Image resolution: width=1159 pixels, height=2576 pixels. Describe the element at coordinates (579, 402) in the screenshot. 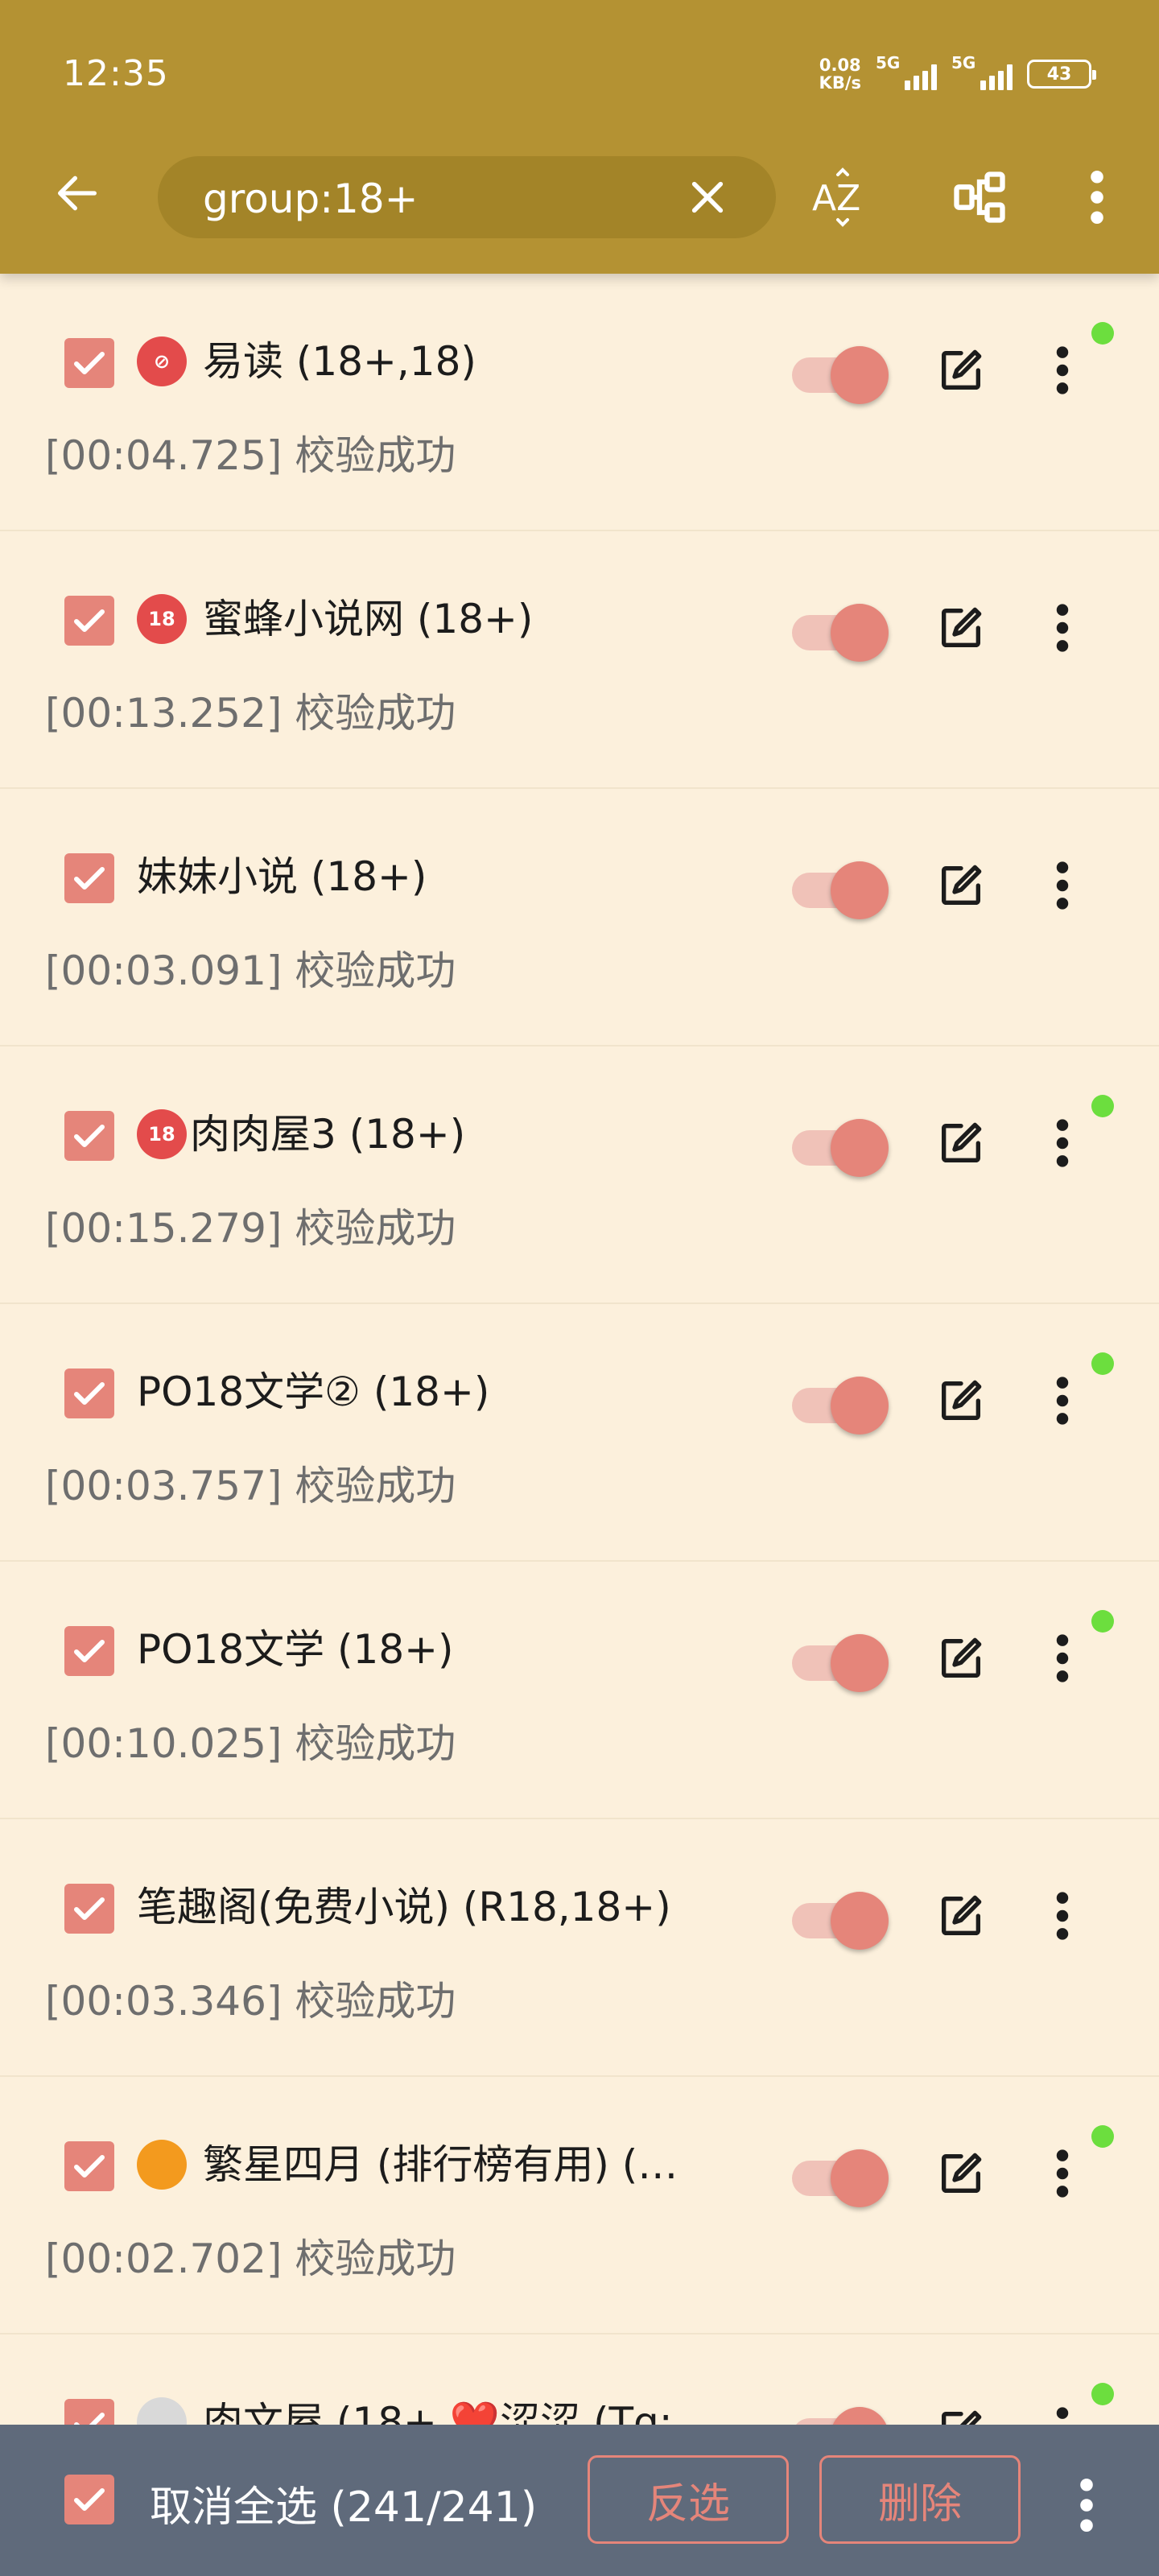

I see `source-row: ⊘ 易读 (18+,18) [00:04.725] 校验成功` at that location.